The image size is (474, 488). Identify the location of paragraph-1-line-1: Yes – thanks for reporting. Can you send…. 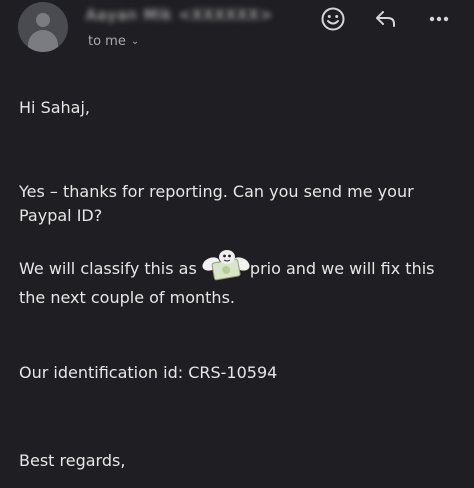
(216, 191).